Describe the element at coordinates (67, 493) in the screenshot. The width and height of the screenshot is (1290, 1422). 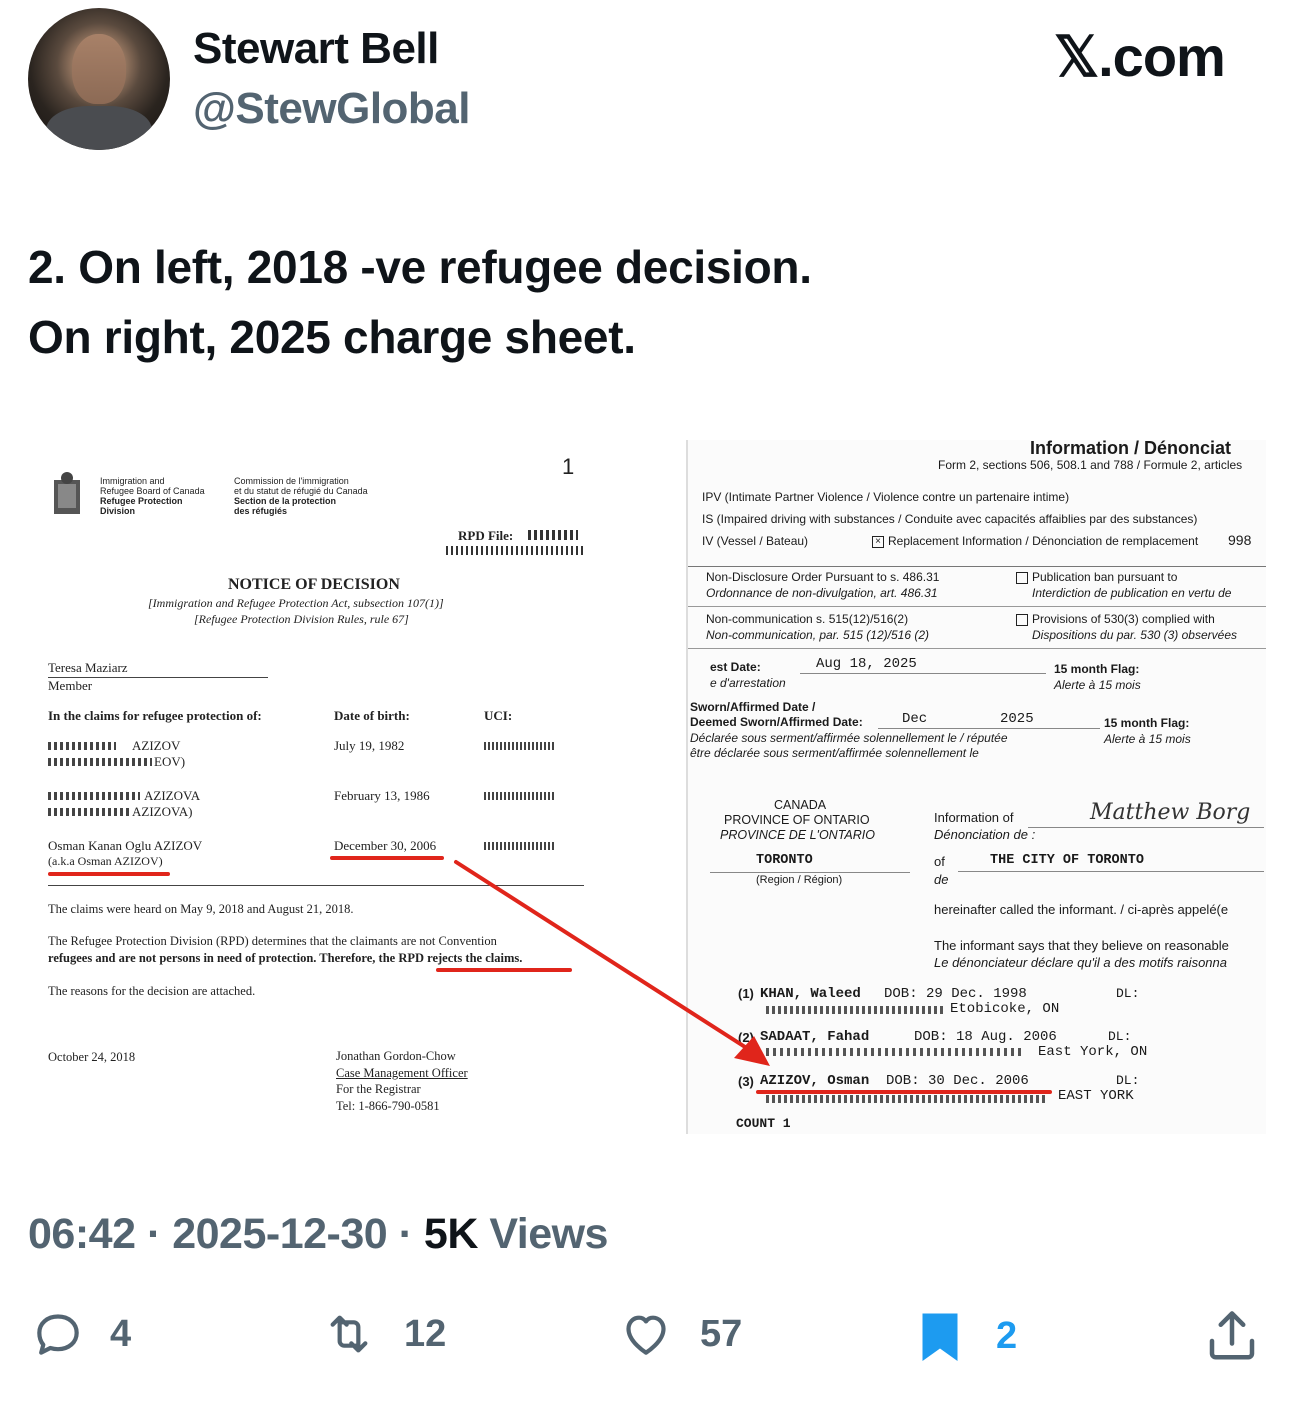
I see `coat-of-arms-icon` at that location.